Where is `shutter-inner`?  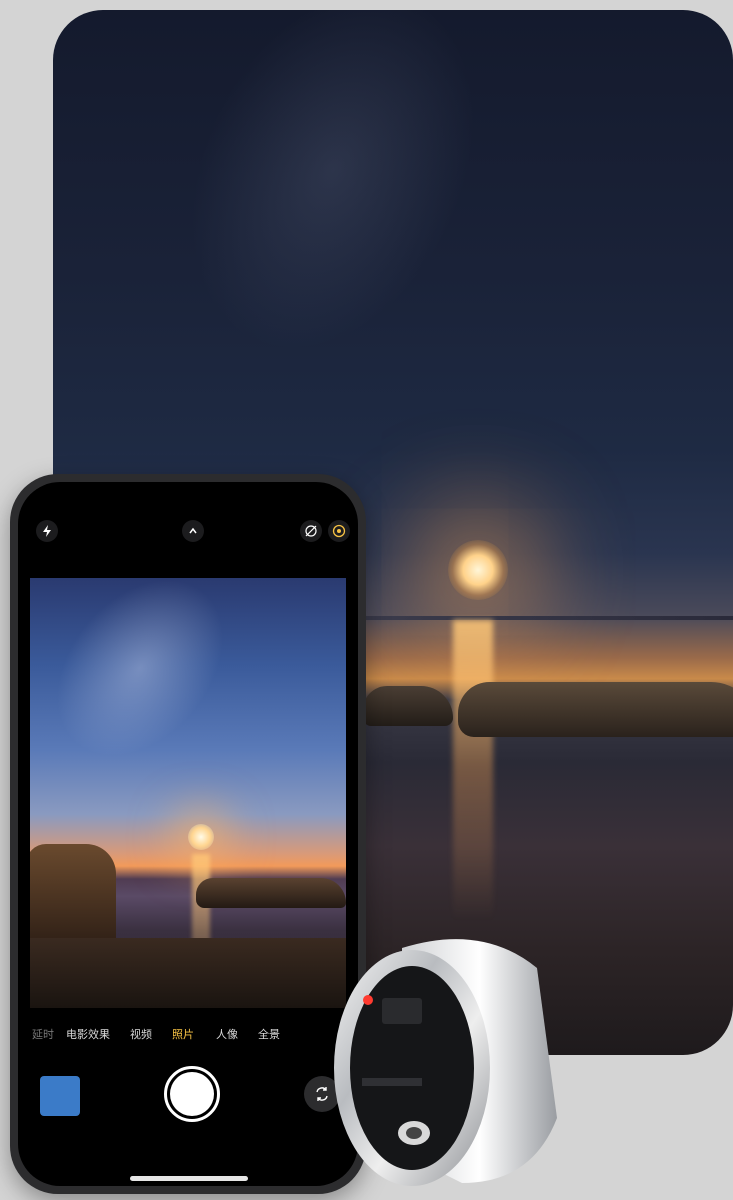 shutter-inner is located at coordinates (192, 1094).